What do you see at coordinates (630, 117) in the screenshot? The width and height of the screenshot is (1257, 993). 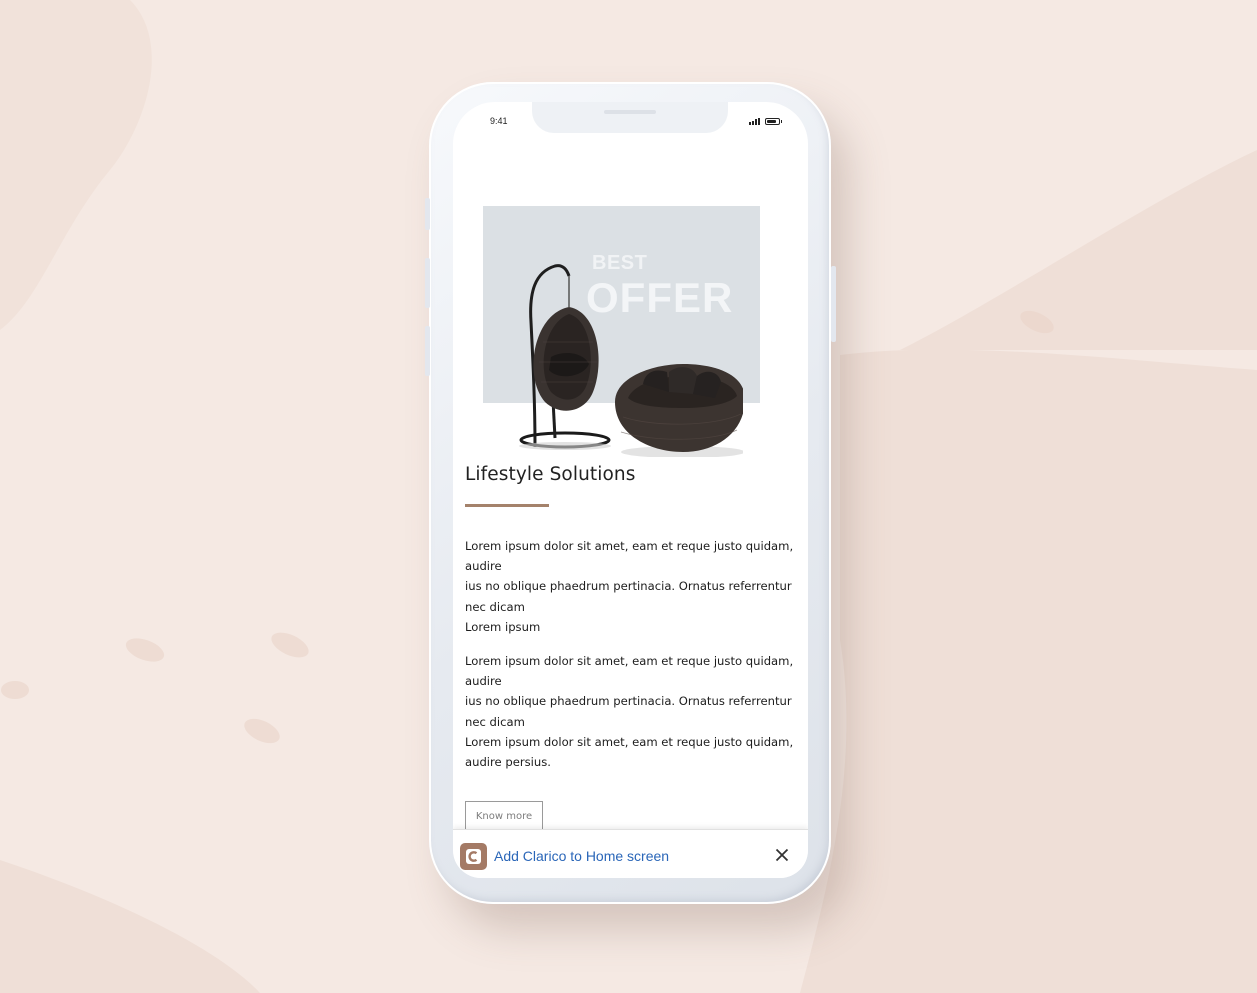 I see `notch` at bounding box center [630, 117].